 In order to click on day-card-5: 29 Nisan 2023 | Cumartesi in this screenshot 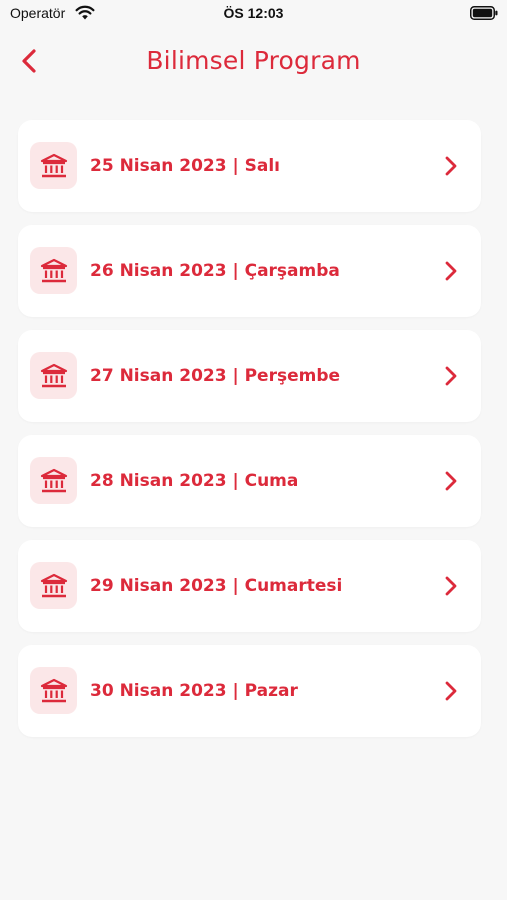, I will do `click(249, 586)`.